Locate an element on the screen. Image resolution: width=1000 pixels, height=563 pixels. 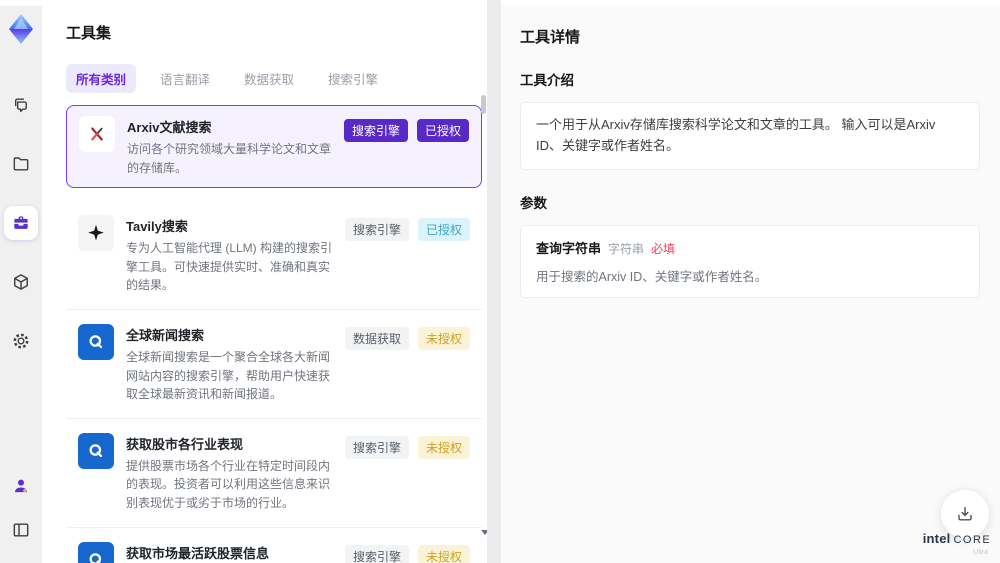
list-scrollbar is located at coordinates (485, 323).